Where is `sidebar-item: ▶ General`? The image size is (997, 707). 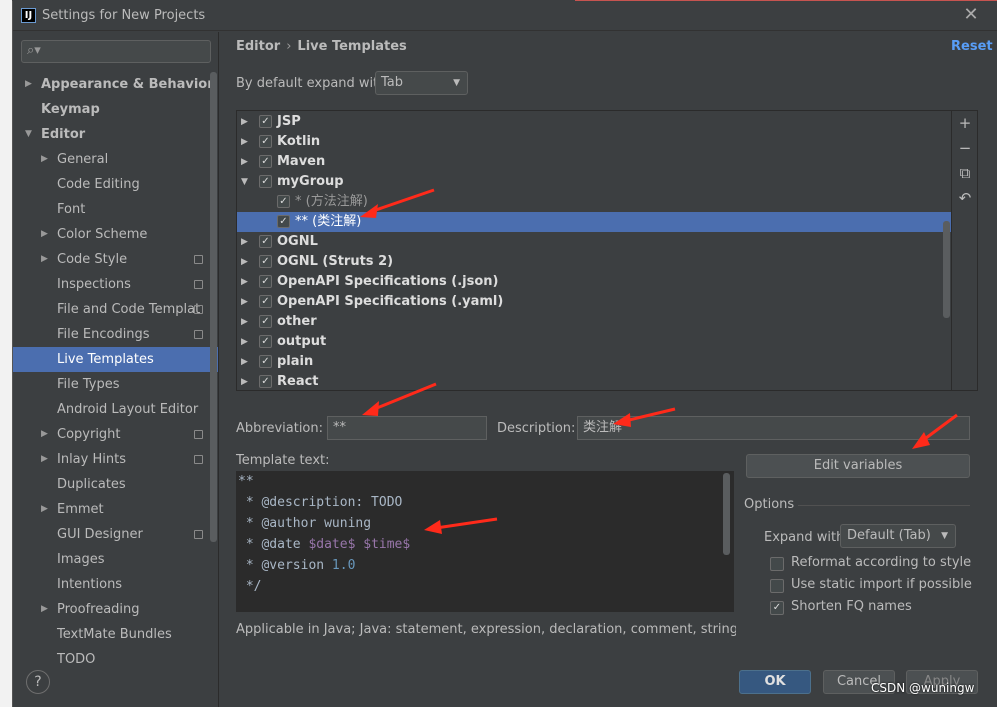
sidebar-item: ▶ General is located at coordinates (115, 159).